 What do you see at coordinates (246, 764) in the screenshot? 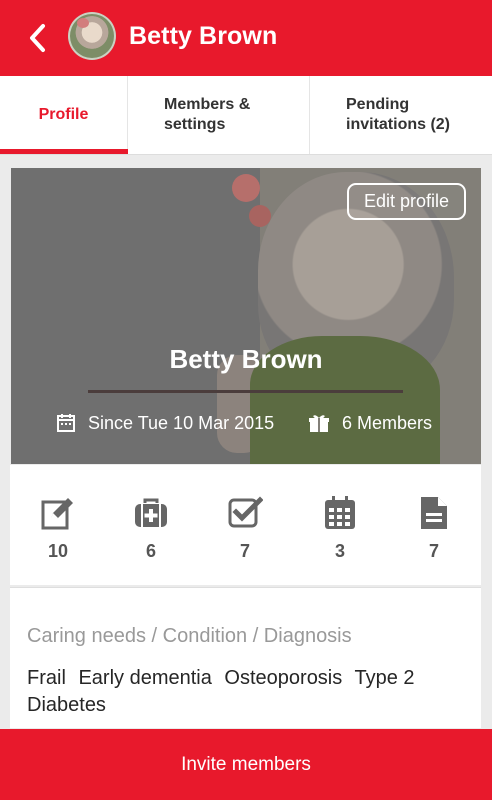
I see `invite-members-button: Invite members` at bounding box center [246, 764].